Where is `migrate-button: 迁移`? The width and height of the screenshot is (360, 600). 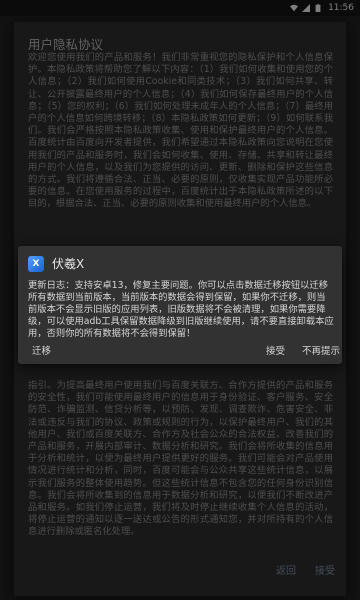 migrate-button: 迁移 is located at coordinates (41, 350).